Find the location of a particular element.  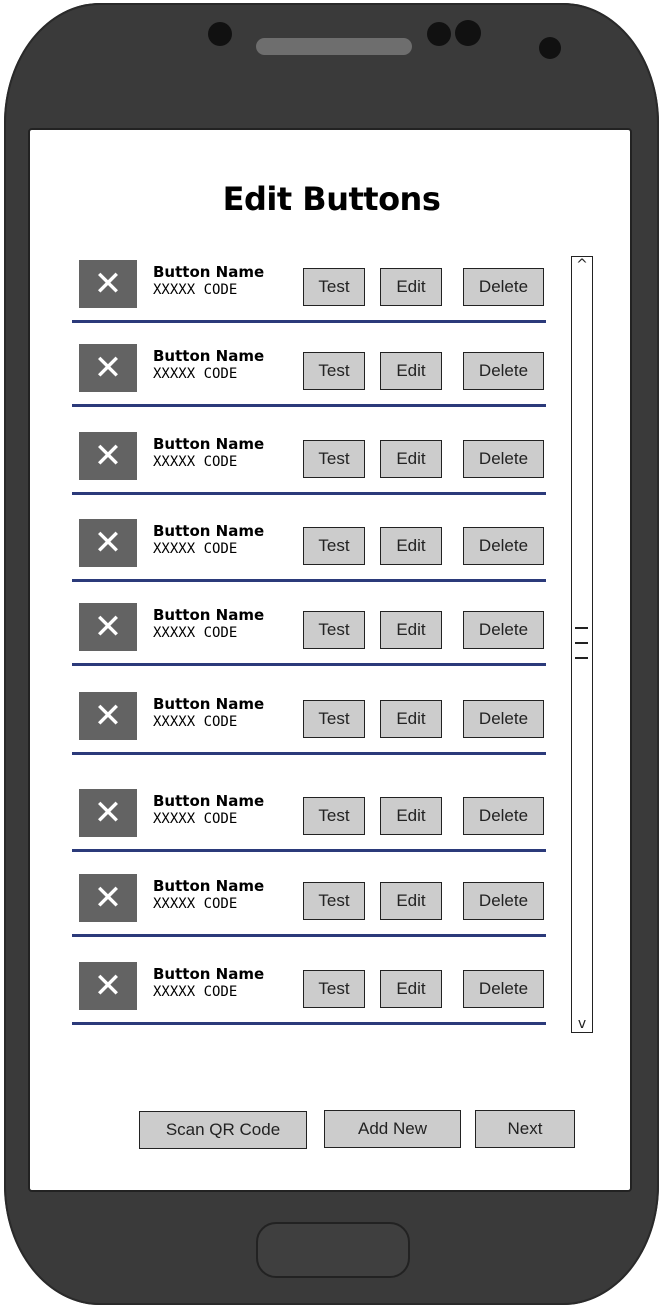

add-new-button: Add New is located at coordinates (392, 1129).